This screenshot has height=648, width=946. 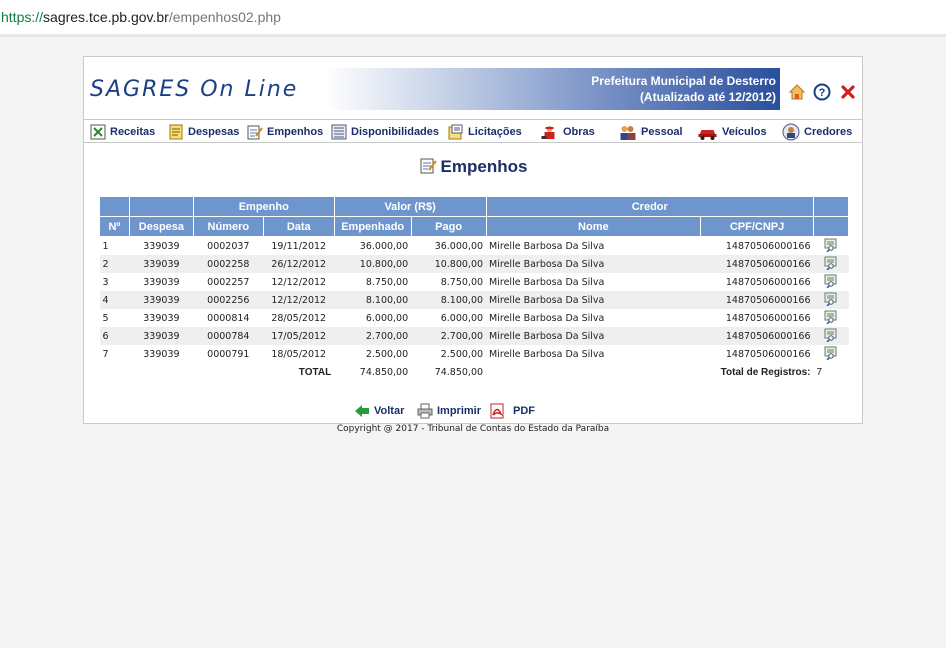 What do you see at coordinates (114, 226) in the screenshot?
I see `col-header-n: Nº` at bounding box center [114, 226].